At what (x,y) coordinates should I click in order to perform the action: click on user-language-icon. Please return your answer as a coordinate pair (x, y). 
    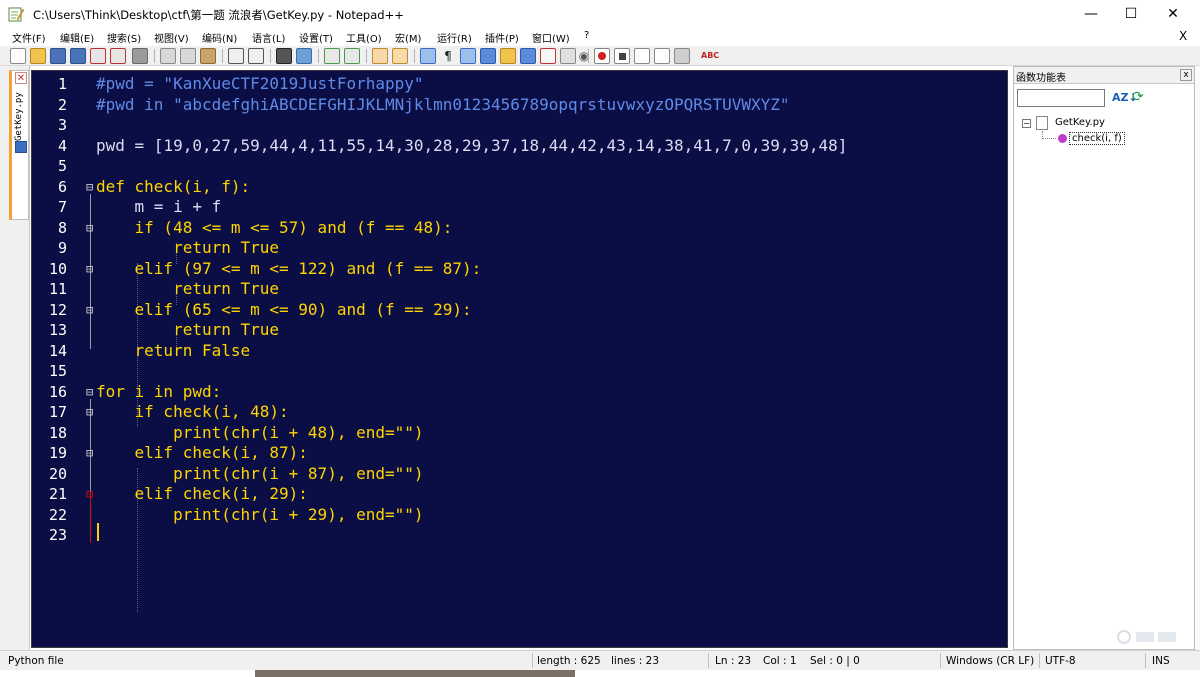
    Looking at the image, I should click on (488, 56).